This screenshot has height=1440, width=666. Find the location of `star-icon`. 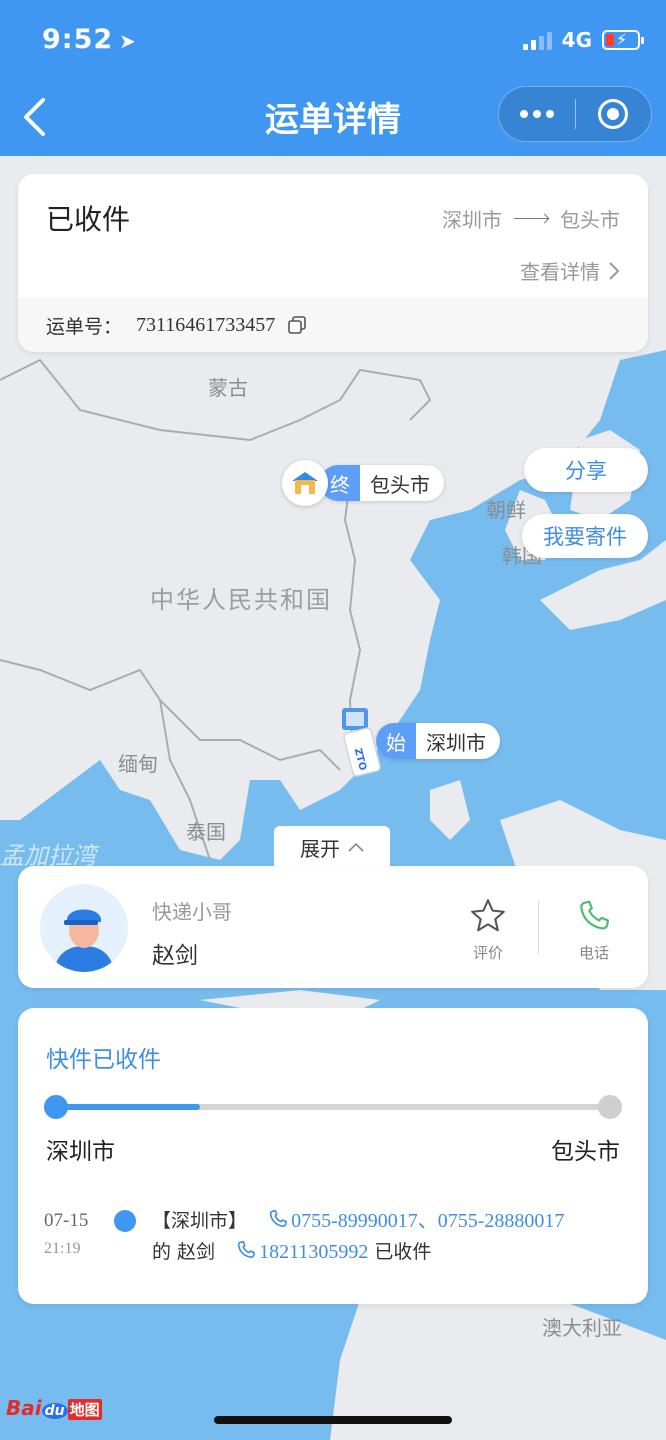

star-icon is located at coordinates (488, 915).